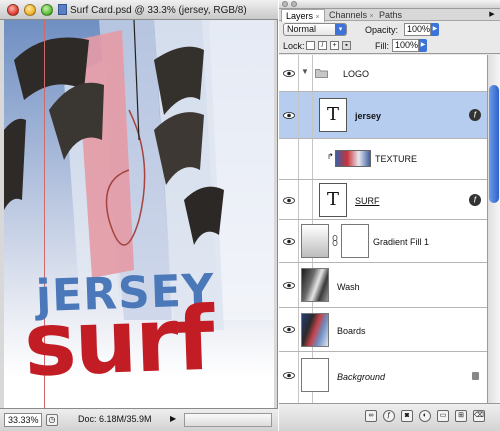 This screenshot has width=500, height=431. What do you see at coordinates (315, 375) in the screenshot?
I see `background-thumbnail` at bounding box center [315, 375].